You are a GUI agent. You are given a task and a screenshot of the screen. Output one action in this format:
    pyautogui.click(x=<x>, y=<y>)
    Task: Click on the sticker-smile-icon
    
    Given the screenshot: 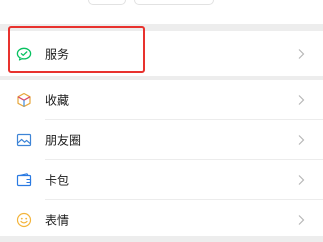 What is the action you would take?
    pyautogui.click(x=24, y=219)
    